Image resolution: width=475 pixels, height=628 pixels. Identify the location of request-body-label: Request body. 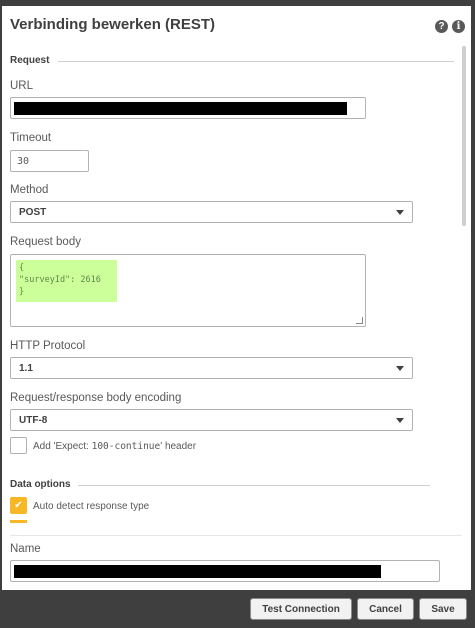
(45, 242).